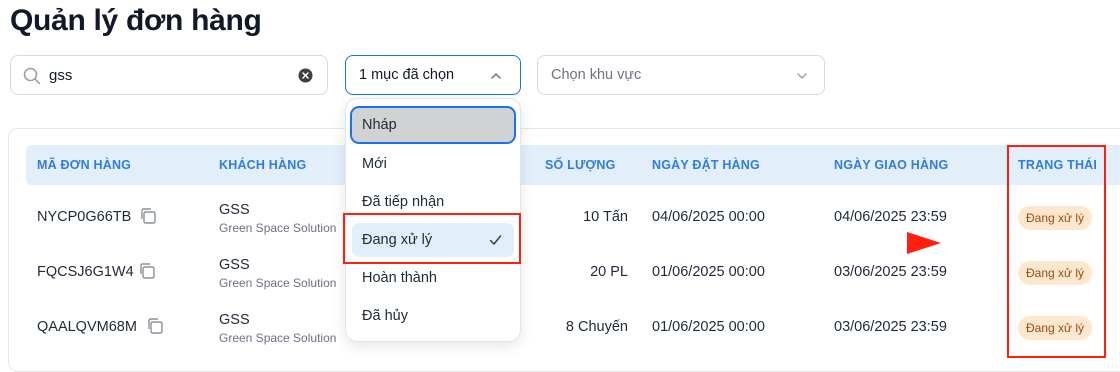  What do you see at coordinates (891, 165) in the screenshot?
I see `column-header-delivery-date: NGÀY GIAO HÀNG` at bounding box center [891, 165].